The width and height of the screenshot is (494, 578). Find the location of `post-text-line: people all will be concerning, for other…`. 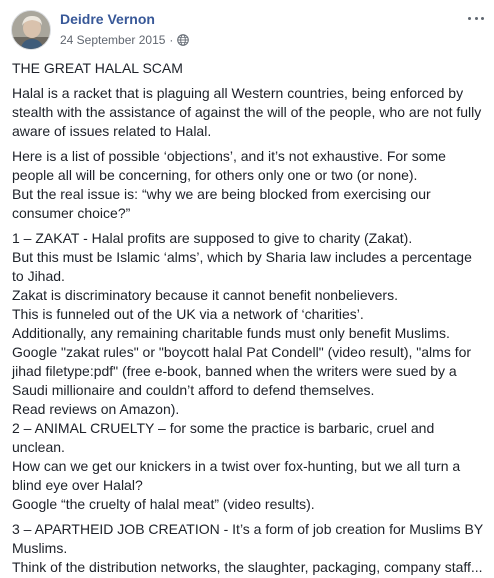

post-text-line: people all will be concerning, for other… is located at coordinates (215, 175).